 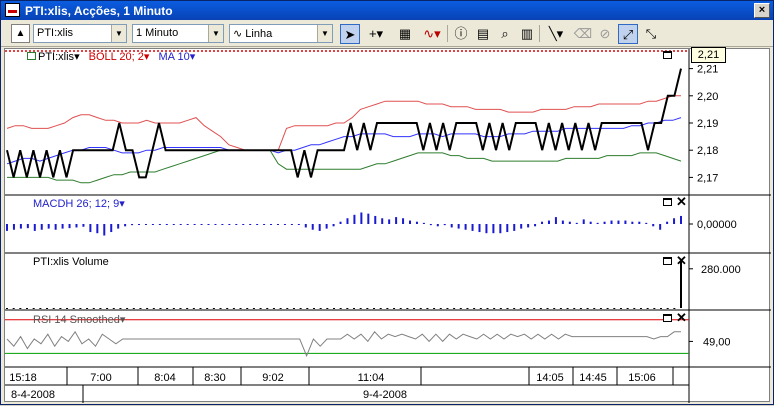 What do you see at coordinates (762, 10) in the screenshot?
I see `close-window-button: ×` at bounding box center [762, 10].